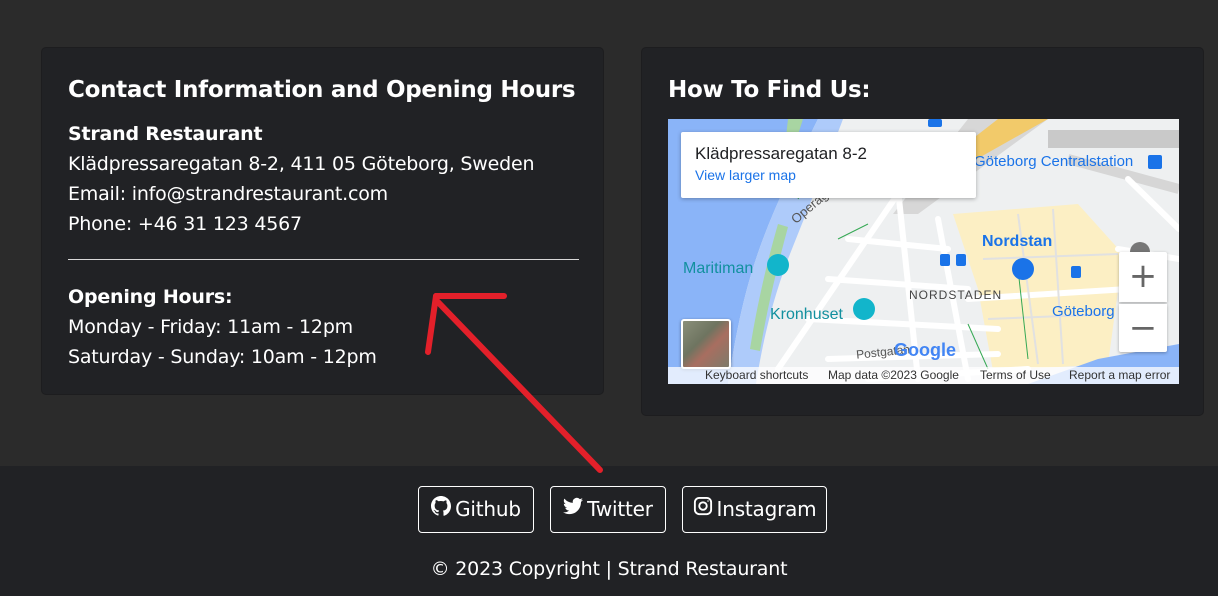 The height and width of the screenshot is (596, 1218). What do you see at coordinates (828, 175) in the screenshot?
I see `view-larger-map-link: View larger map` at bounding box center [828, 175].